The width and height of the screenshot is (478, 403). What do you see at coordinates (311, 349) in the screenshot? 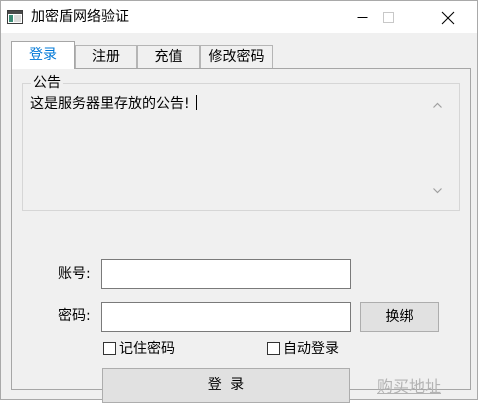
I see `auto-login-label: 自动登录` at bounding box center [311, 349].